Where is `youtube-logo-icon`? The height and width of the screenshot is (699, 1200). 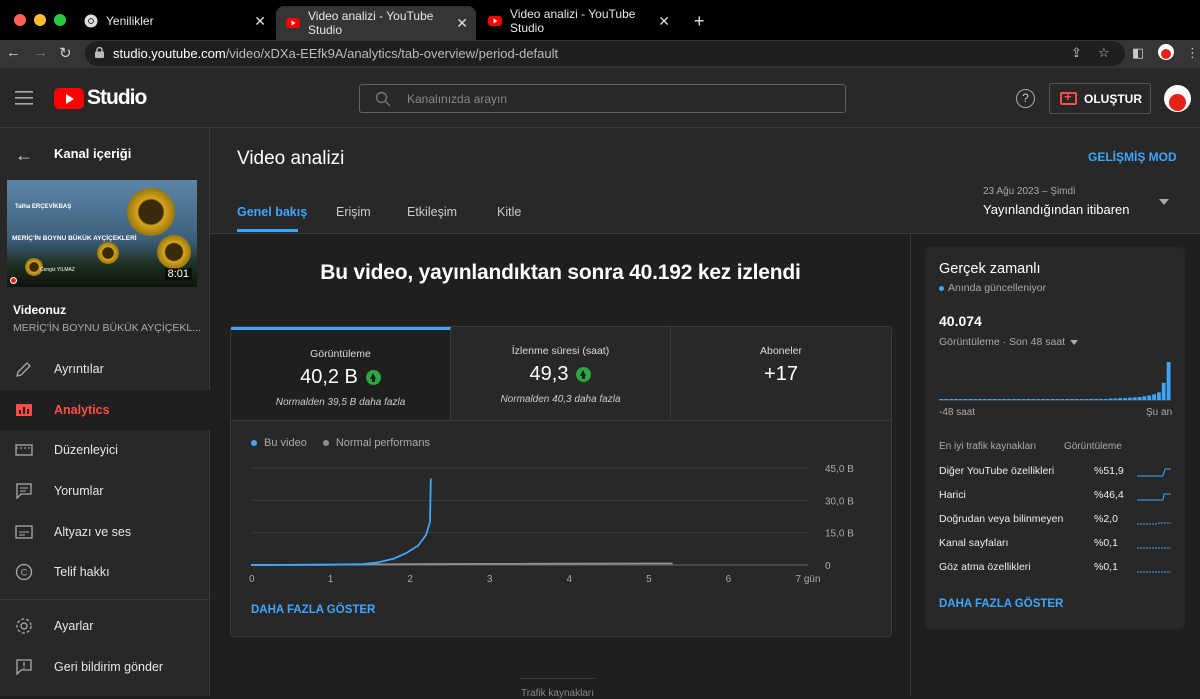
youtube-logo-icon is located at coordinates (69, 98).